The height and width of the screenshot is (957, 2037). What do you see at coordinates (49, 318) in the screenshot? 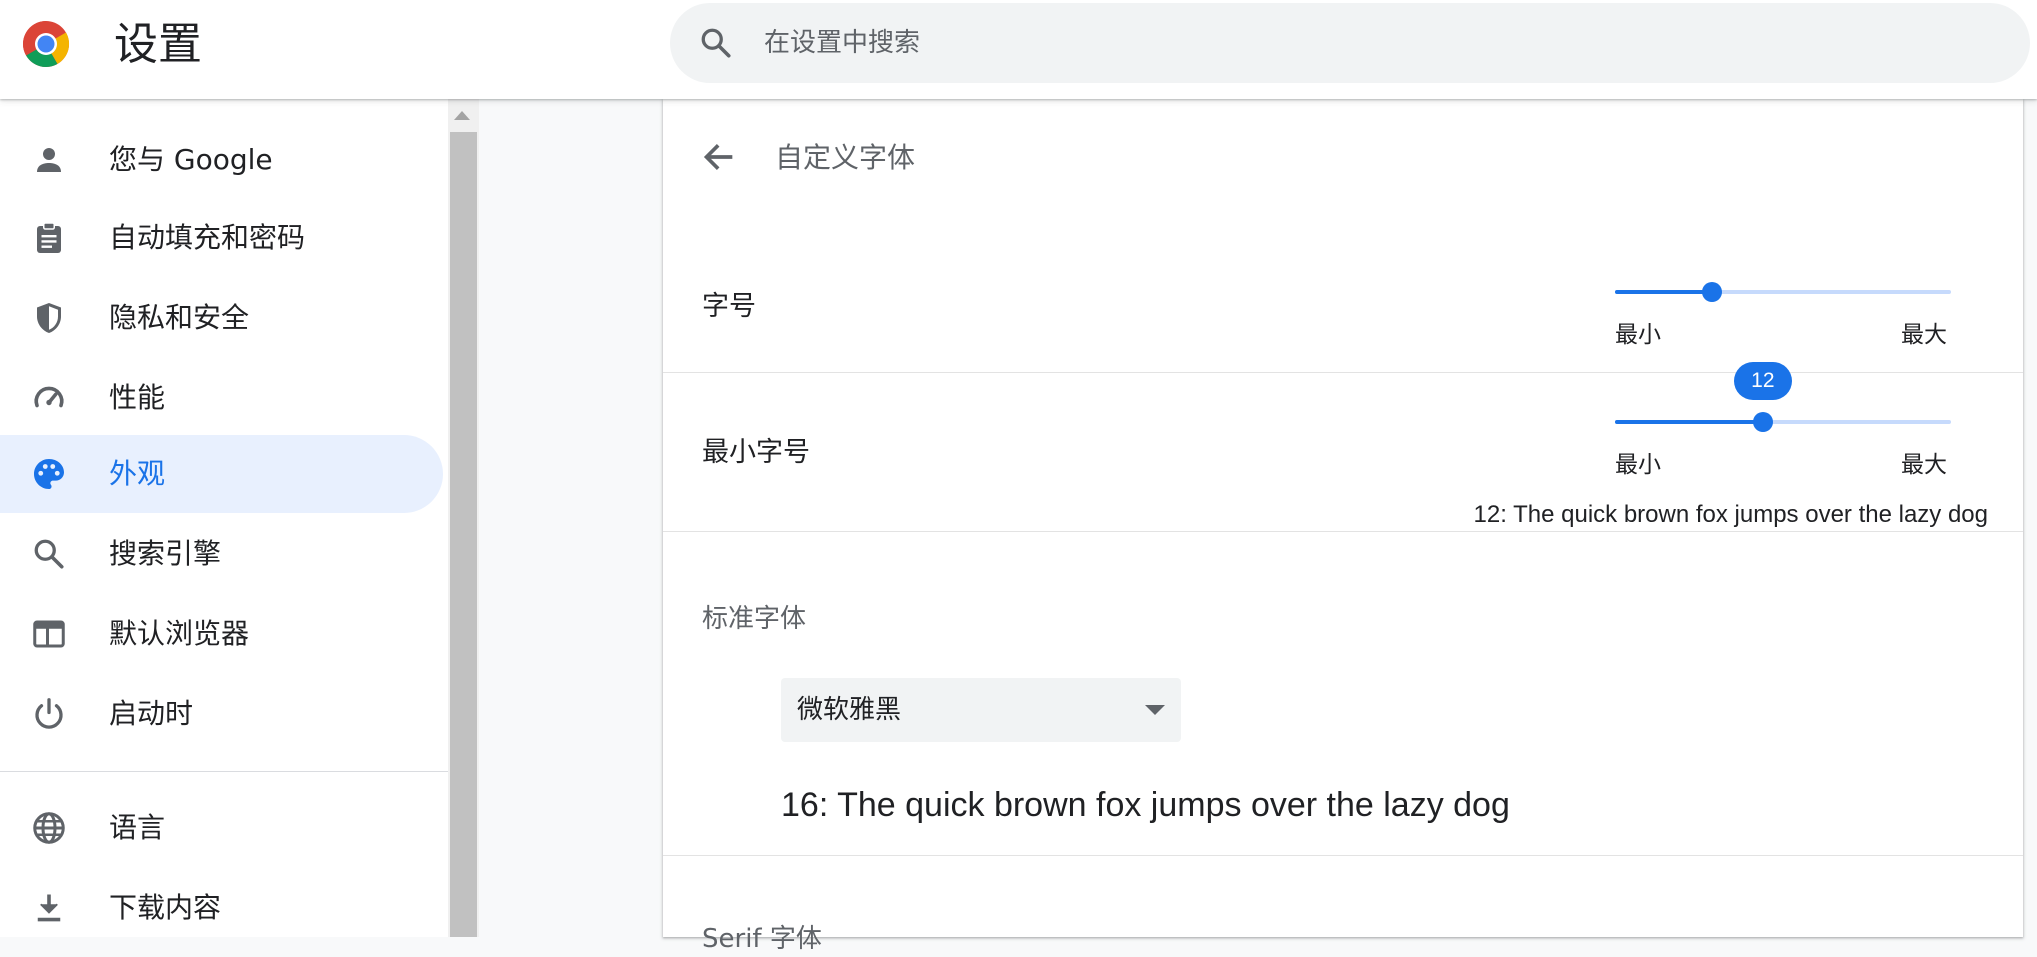
I see `shield-icon` at bounding box center [49, 318].